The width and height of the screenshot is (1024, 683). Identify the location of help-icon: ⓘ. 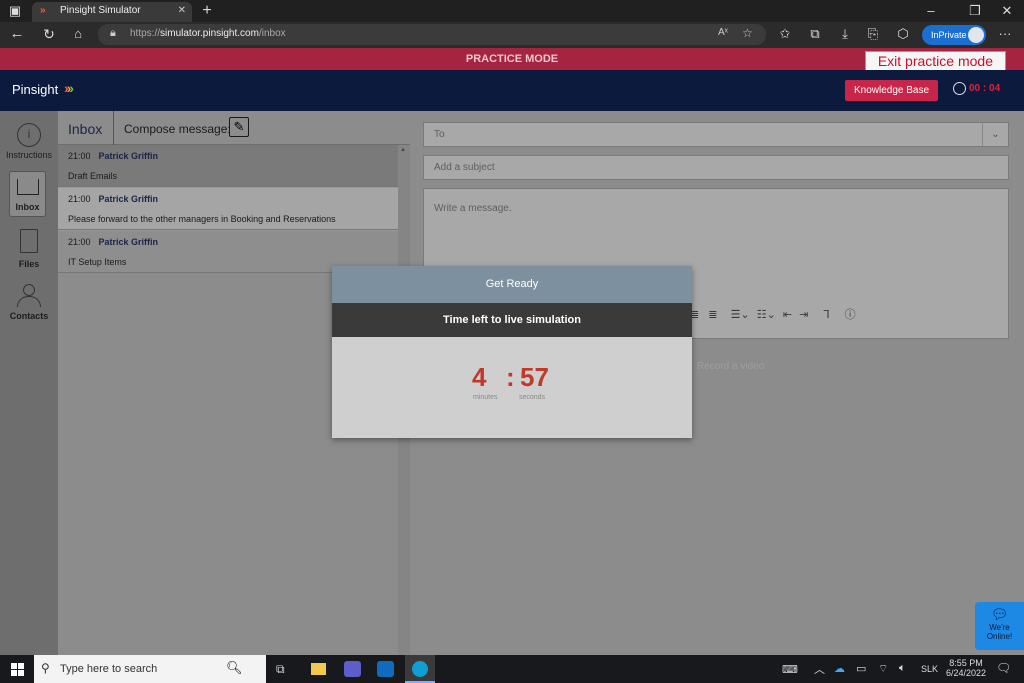
(850, 315).